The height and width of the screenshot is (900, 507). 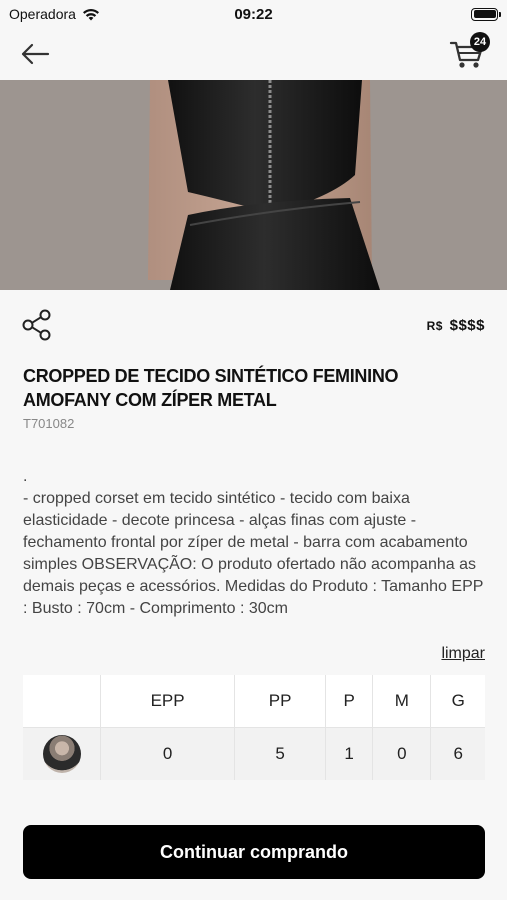 What do you see at coordinates (167, 701) in the screenshot?
I see `size-header-epp: EPP` at bounding box center [167, 701].